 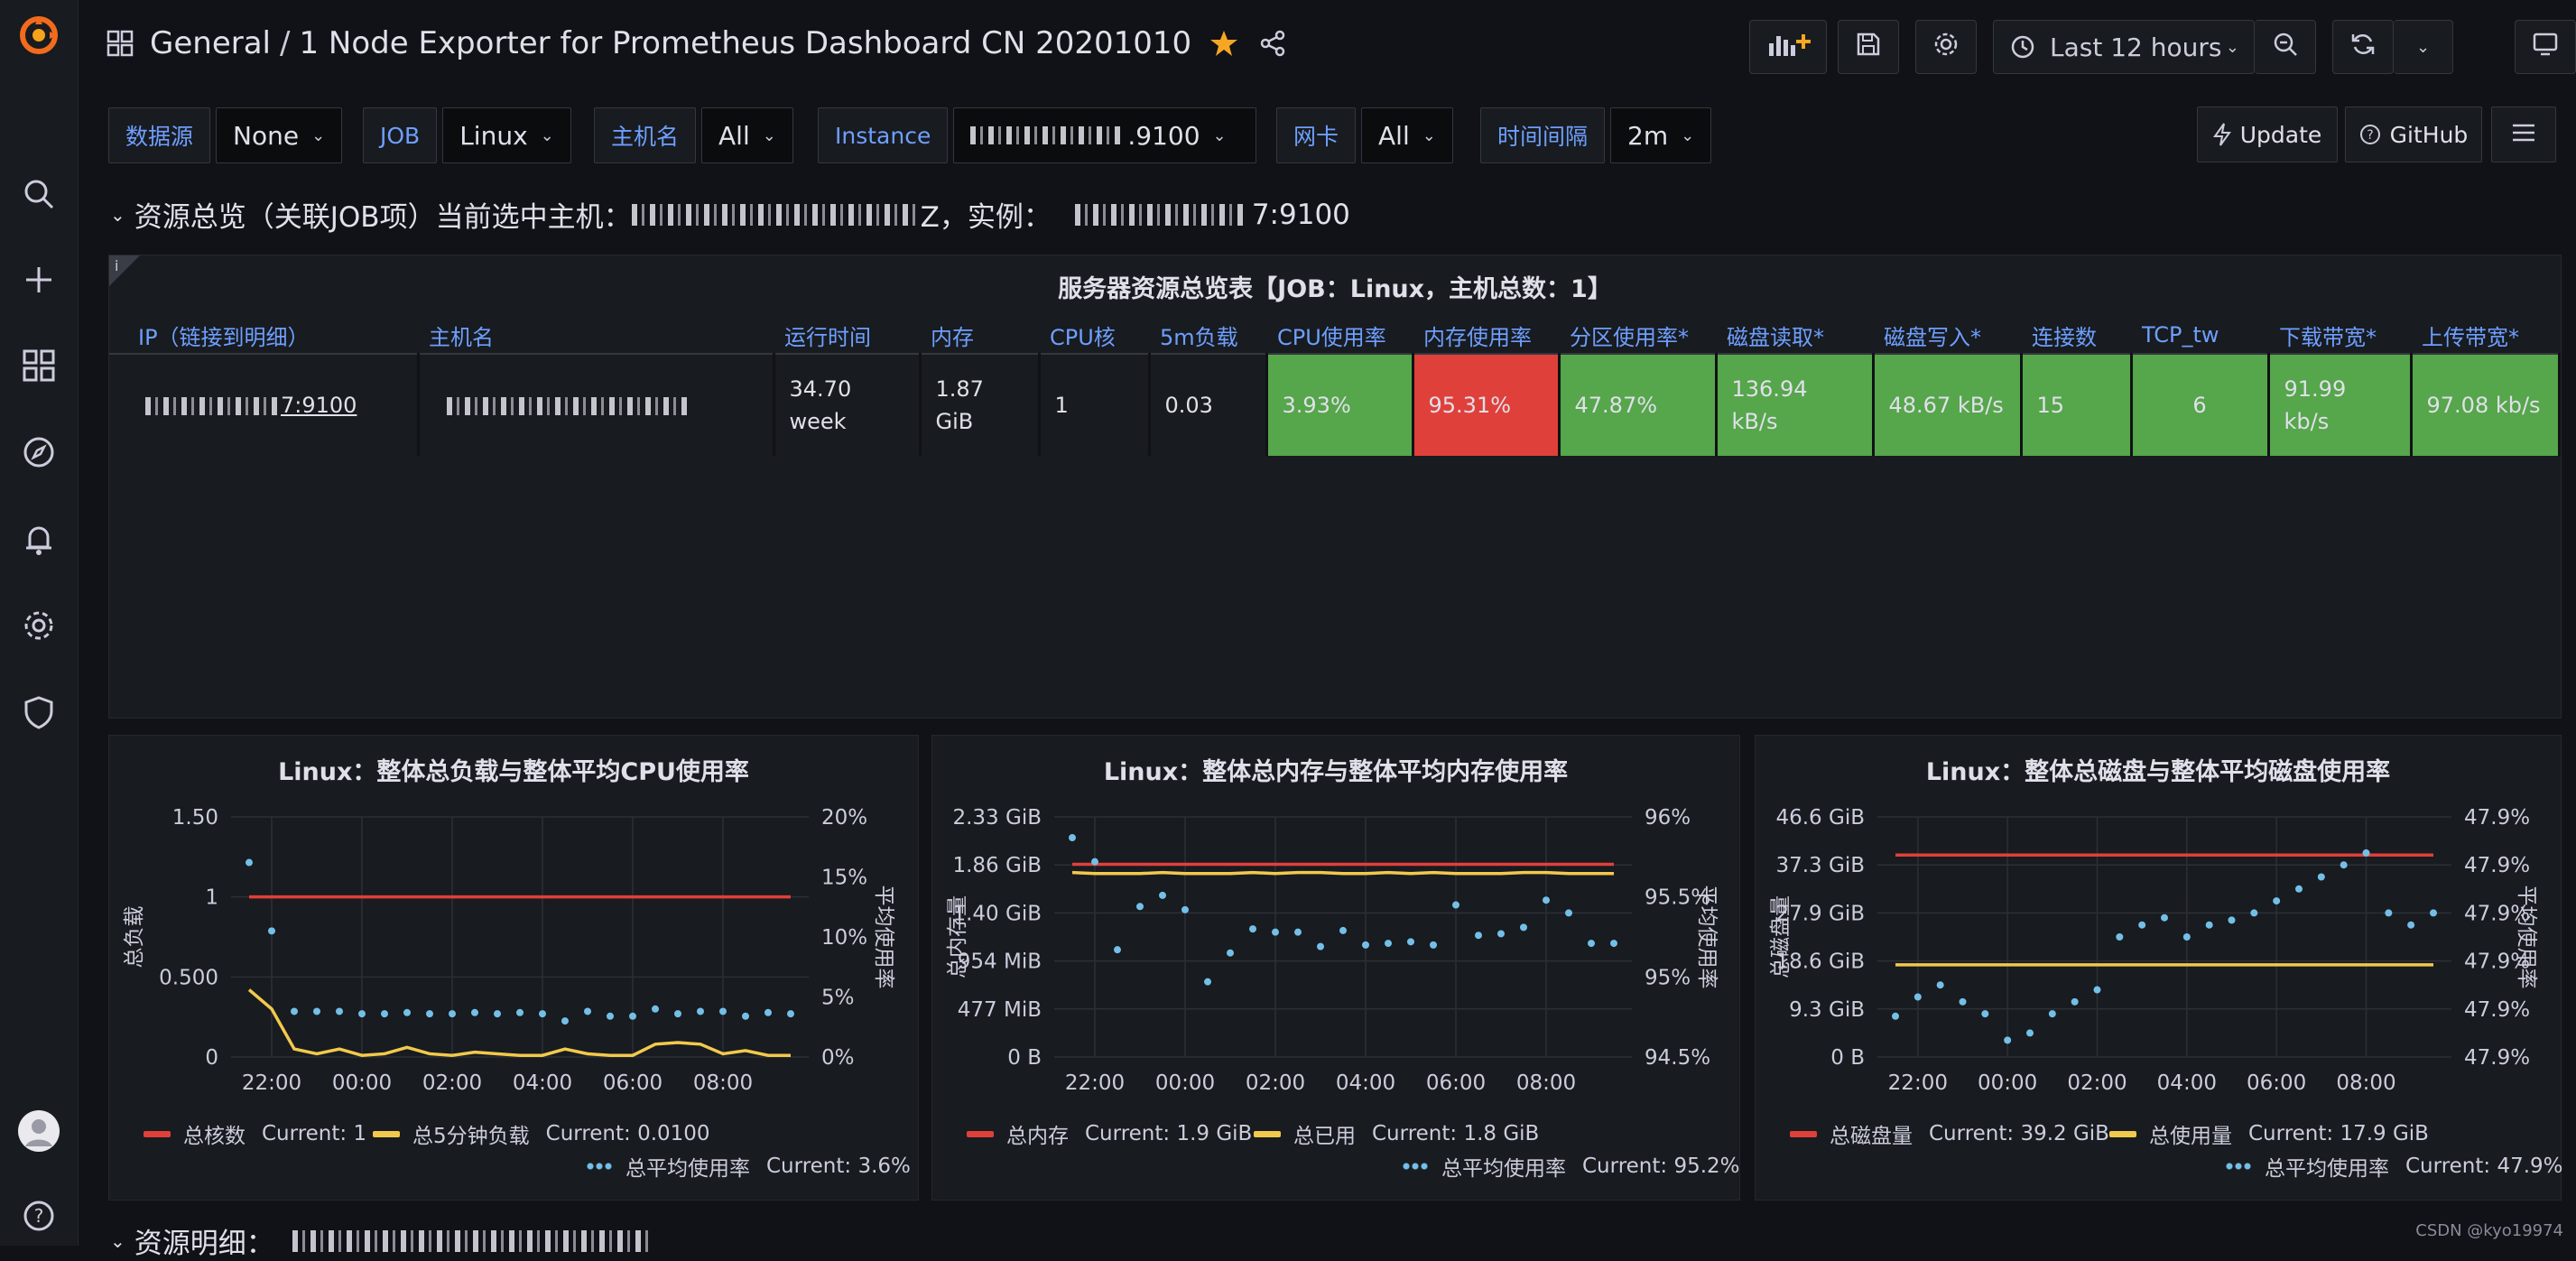 I want to click on legend-item: 总内存 Current: 1.9 GiB, so click(x=1109, y=1133).